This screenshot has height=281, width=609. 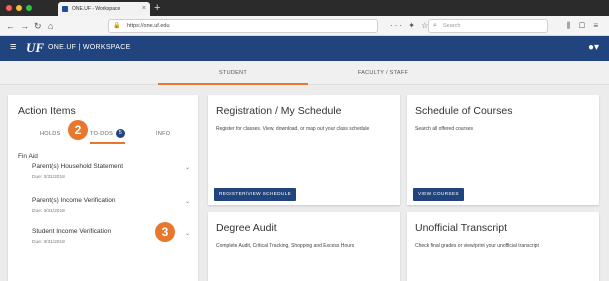 I want to click on url-text: https://one.uf.edu, so click(x=148, y=26).